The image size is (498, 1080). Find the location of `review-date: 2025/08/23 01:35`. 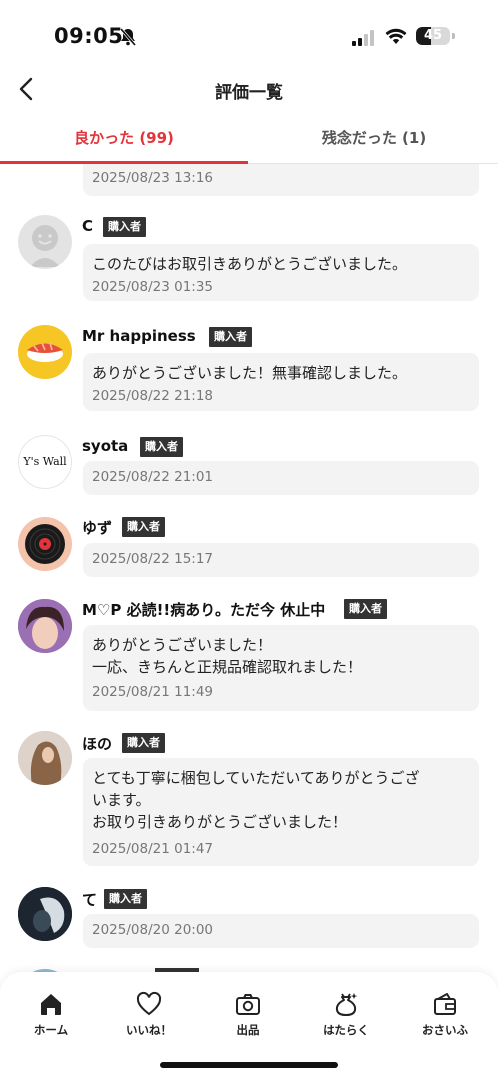

review-date: 2025/08/23 01:35 is located at coordinates (153, 287).